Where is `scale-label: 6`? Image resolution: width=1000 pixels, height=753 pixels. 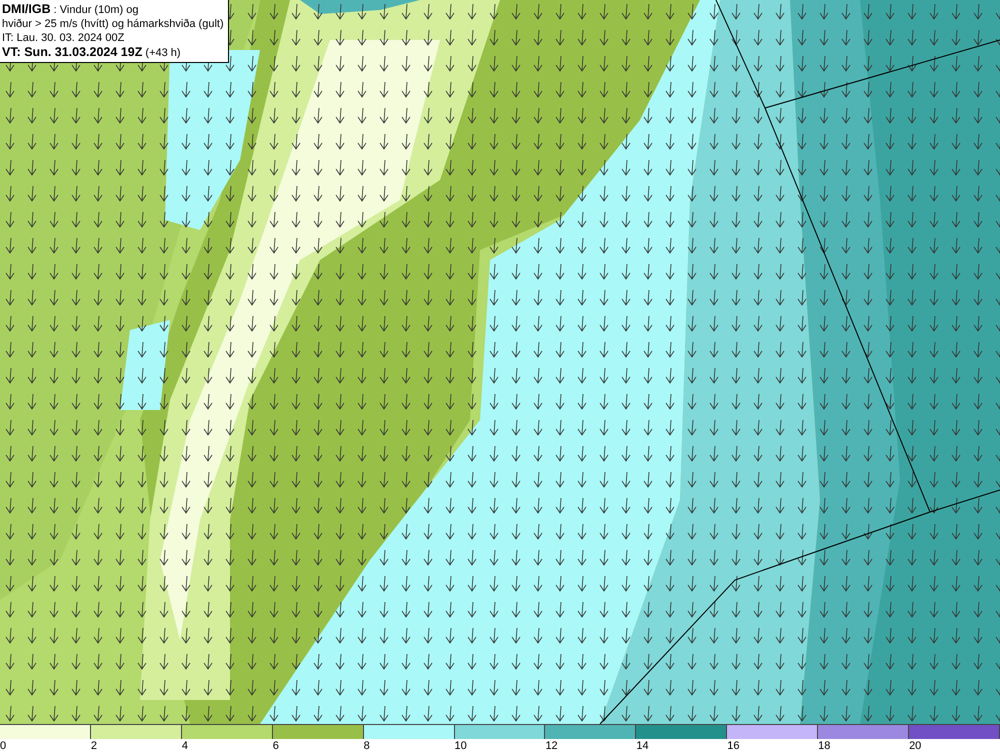 scale-label: 6 is located at coordinates (275, 746).